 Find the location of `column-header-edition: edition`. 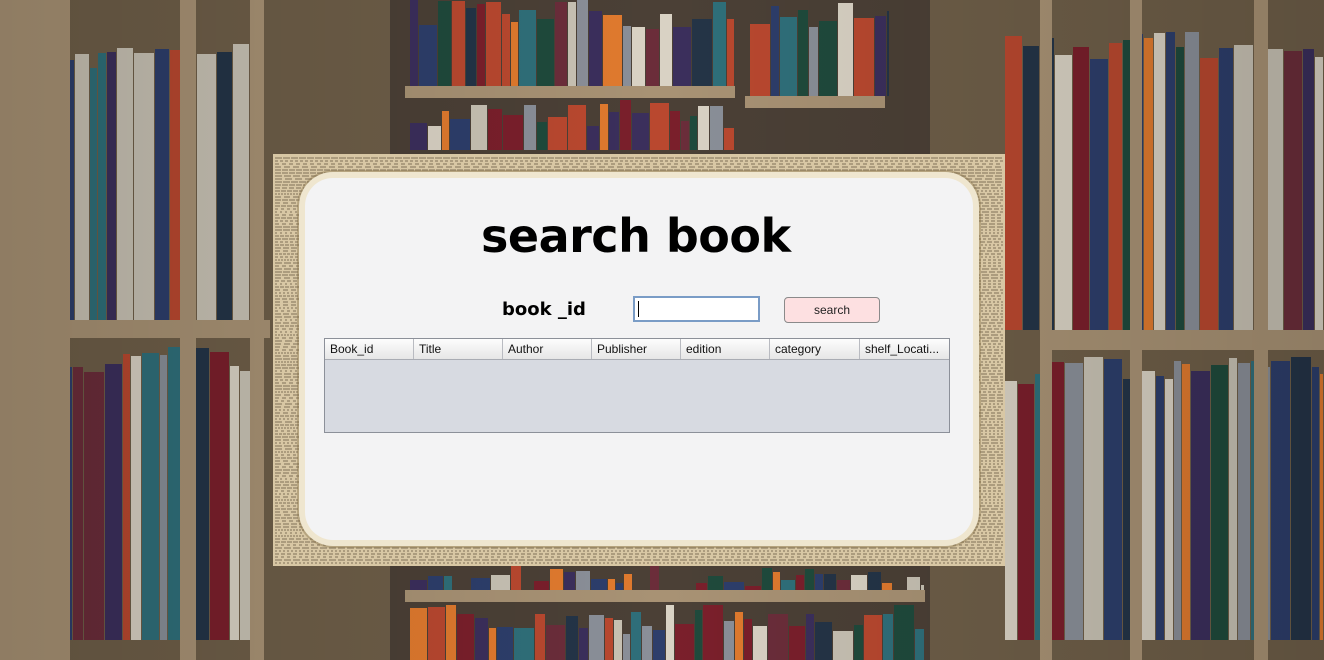

column-header-edition: edition is located at coordinates (725, 349).